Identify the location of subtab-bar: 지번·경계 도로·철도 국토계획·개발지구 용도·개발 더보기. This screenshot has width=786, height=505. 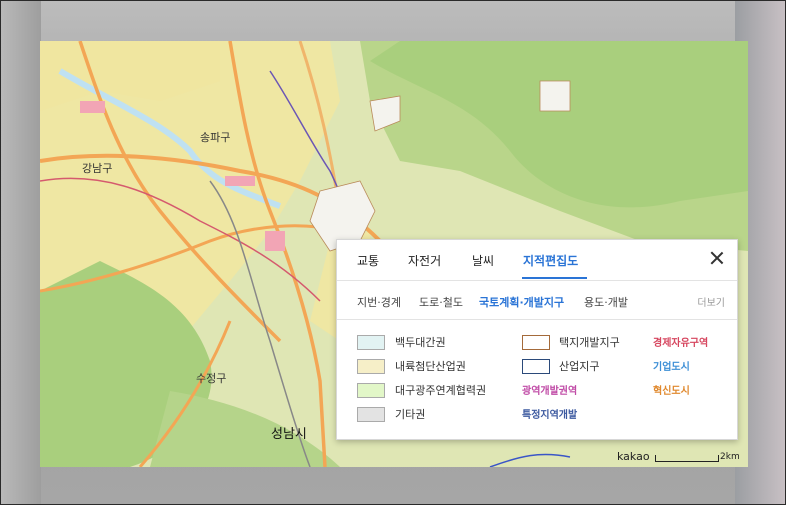
(537, 300).